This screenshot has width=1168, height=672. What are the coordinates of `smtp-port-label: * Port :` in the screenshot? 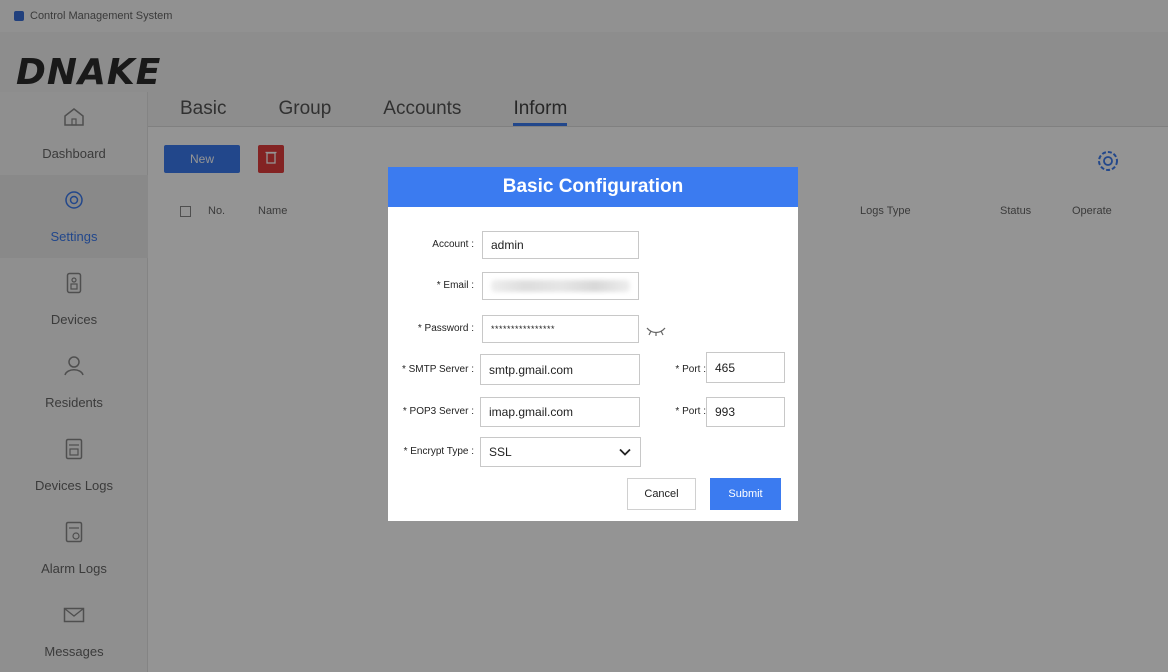 It's located at (690, 369).